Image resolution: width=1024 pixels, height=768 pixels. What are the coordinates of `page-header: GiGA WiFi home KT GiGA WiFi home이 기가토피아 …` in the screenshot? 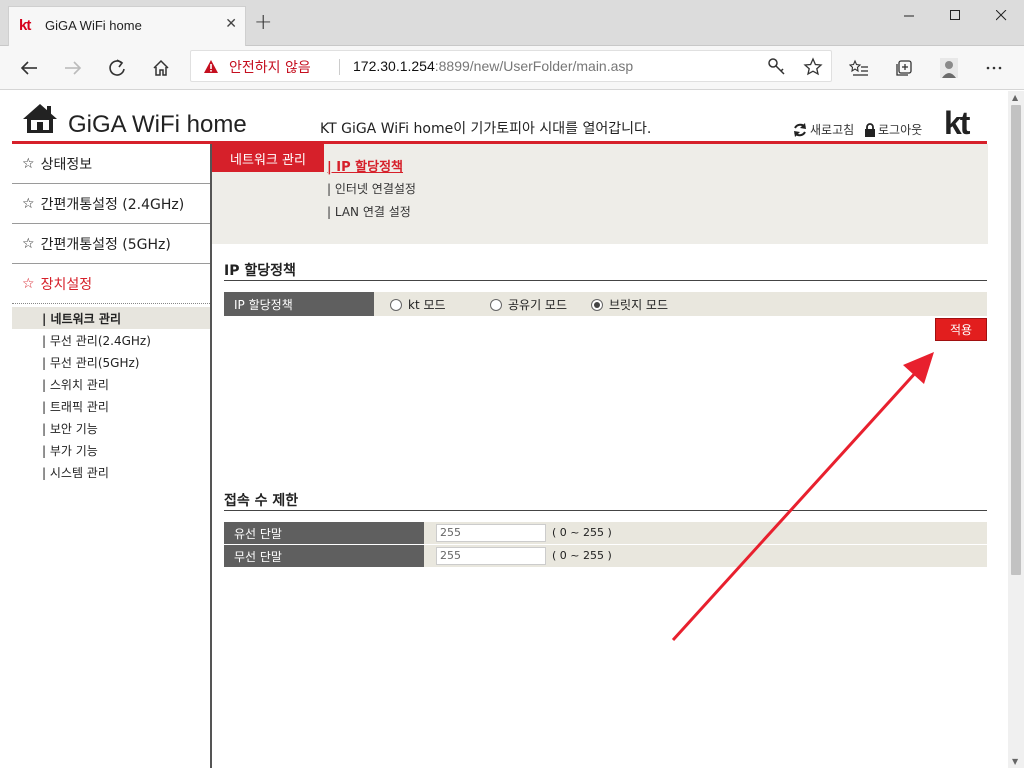 It's located at (510, 117).